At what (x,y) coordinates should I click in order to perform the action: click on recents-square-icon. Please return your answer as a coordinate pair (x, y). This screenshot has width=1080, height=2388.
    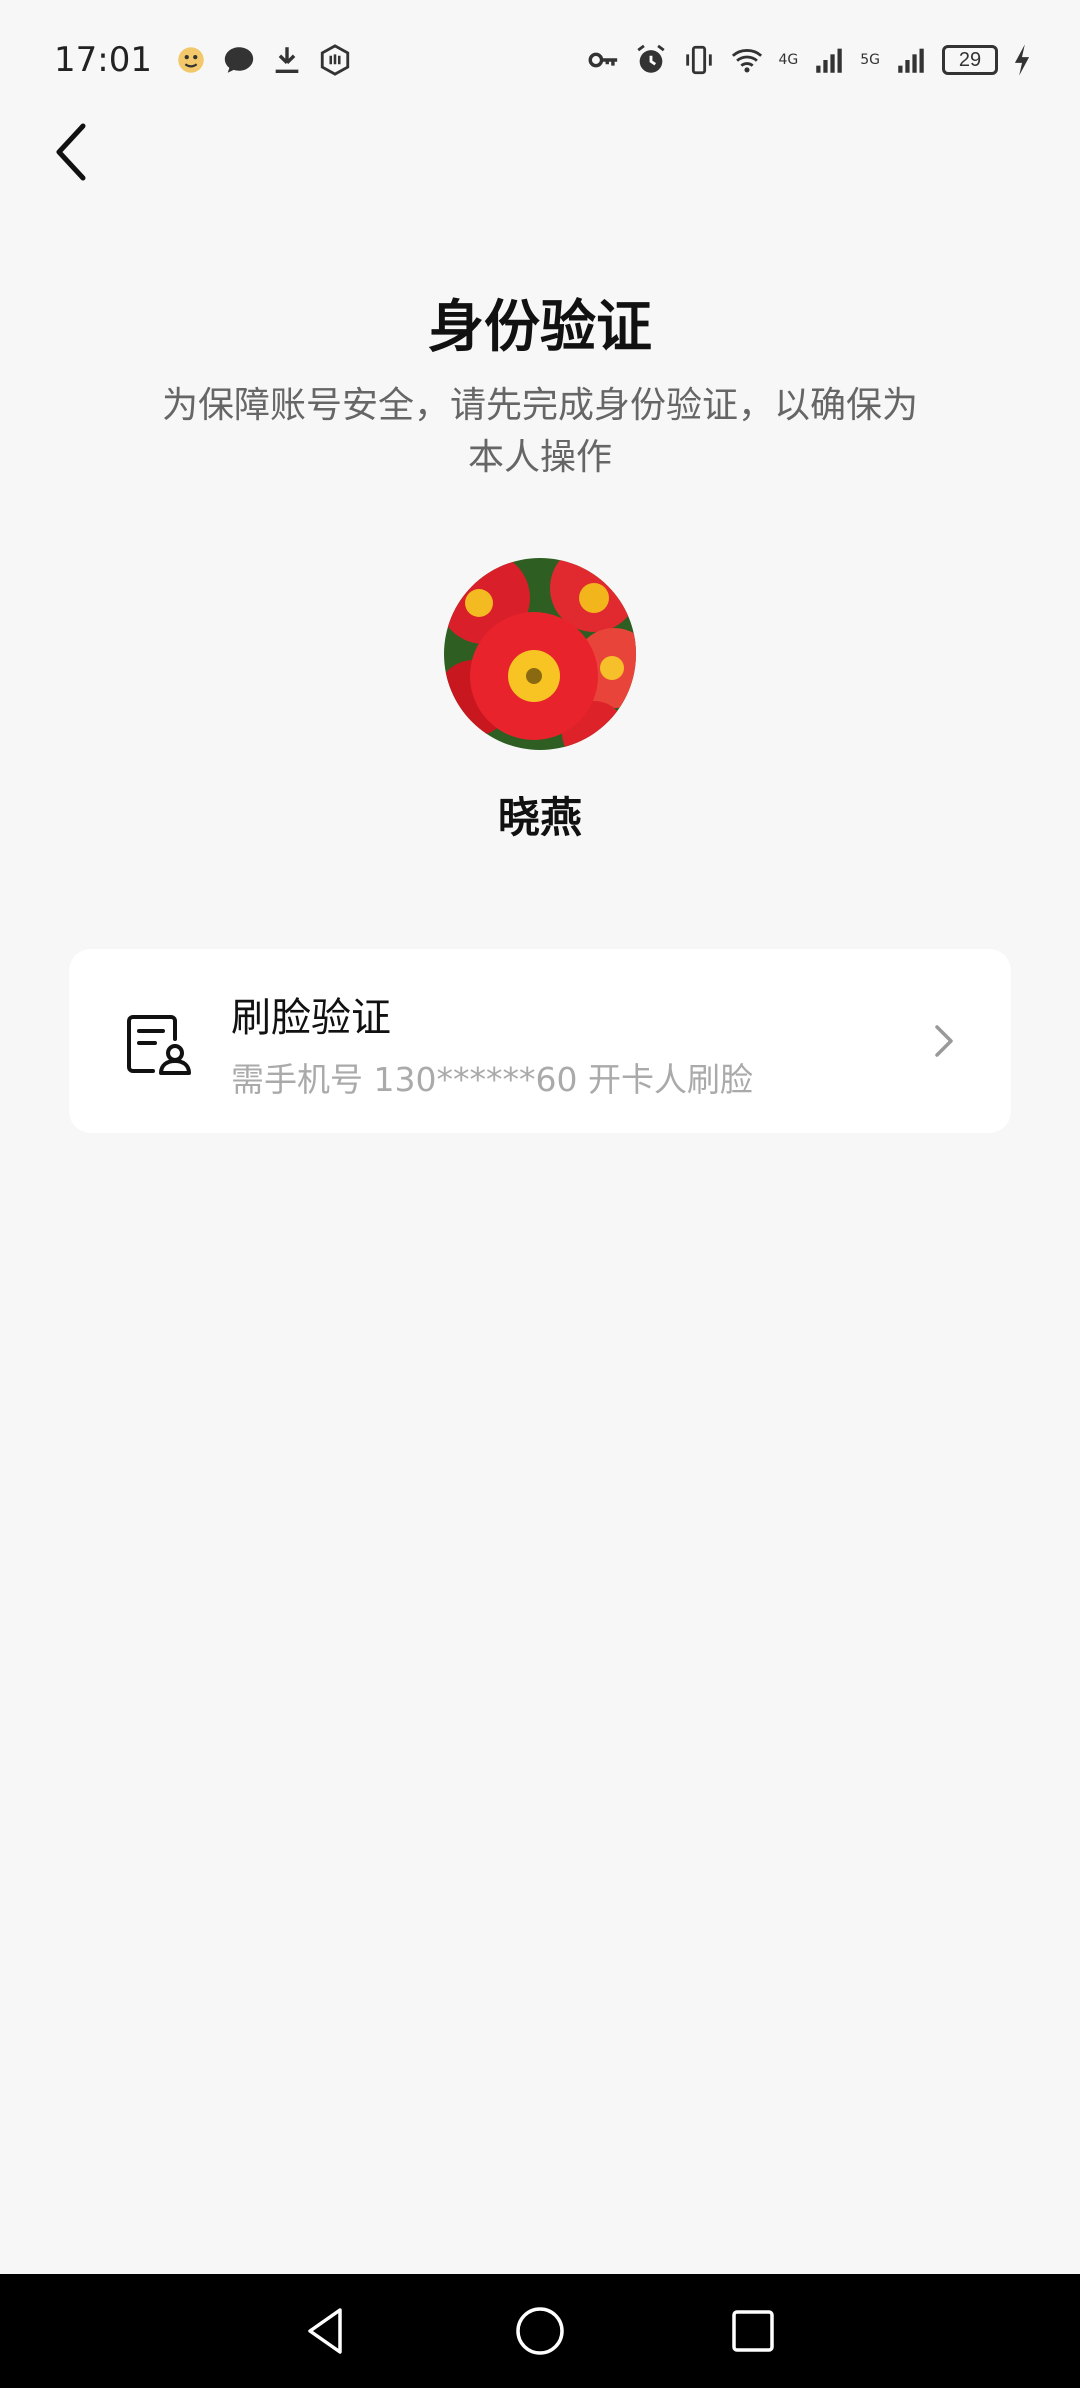
    Looking at the image, I should click on (753, 2331).